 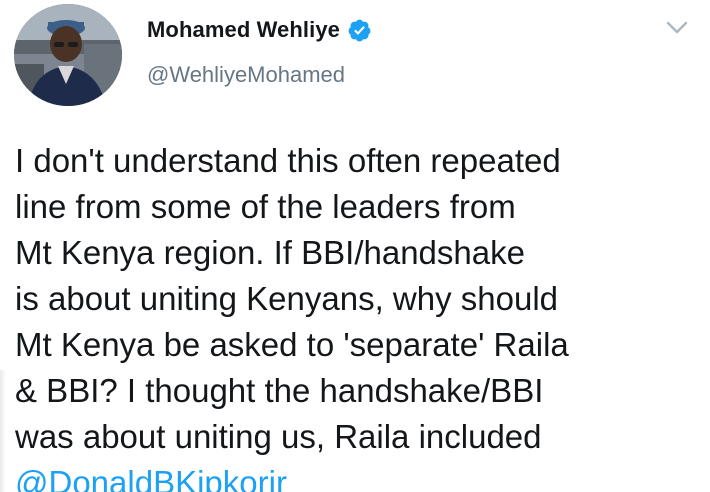 What do you see at coordinates (151, 478) in the screenshot?
I see `mention-link: @DonaldBKipkorir` at bounding box center [151, 478].